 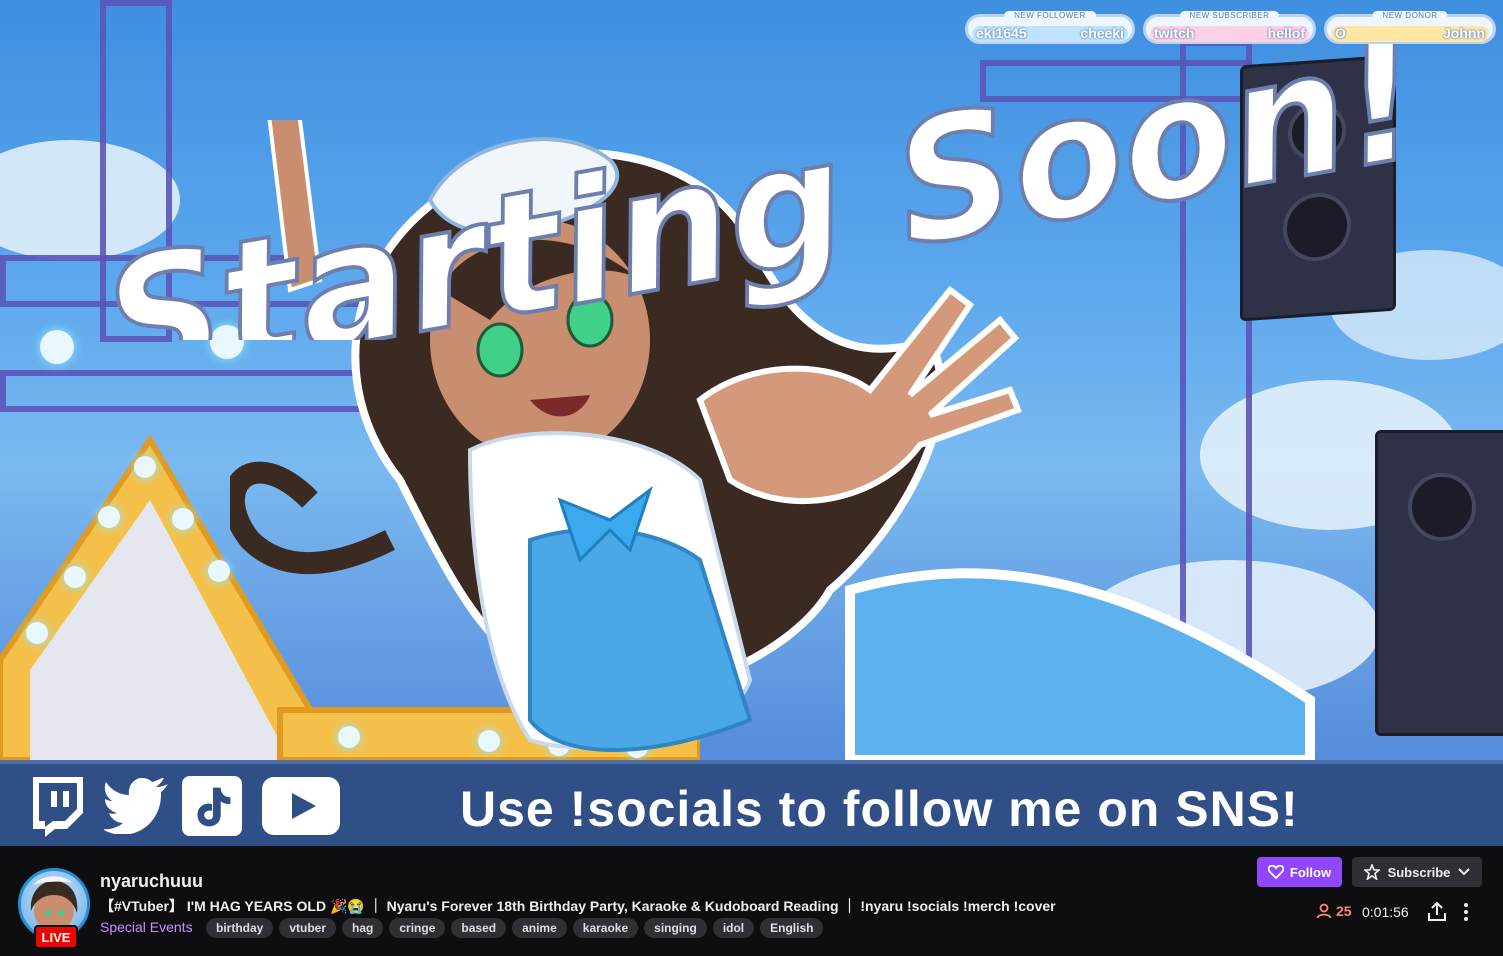 What do you see at coordinates (1437, 912) in the screenshot?
I see `share-icon` at bounding box center [1437, 912].